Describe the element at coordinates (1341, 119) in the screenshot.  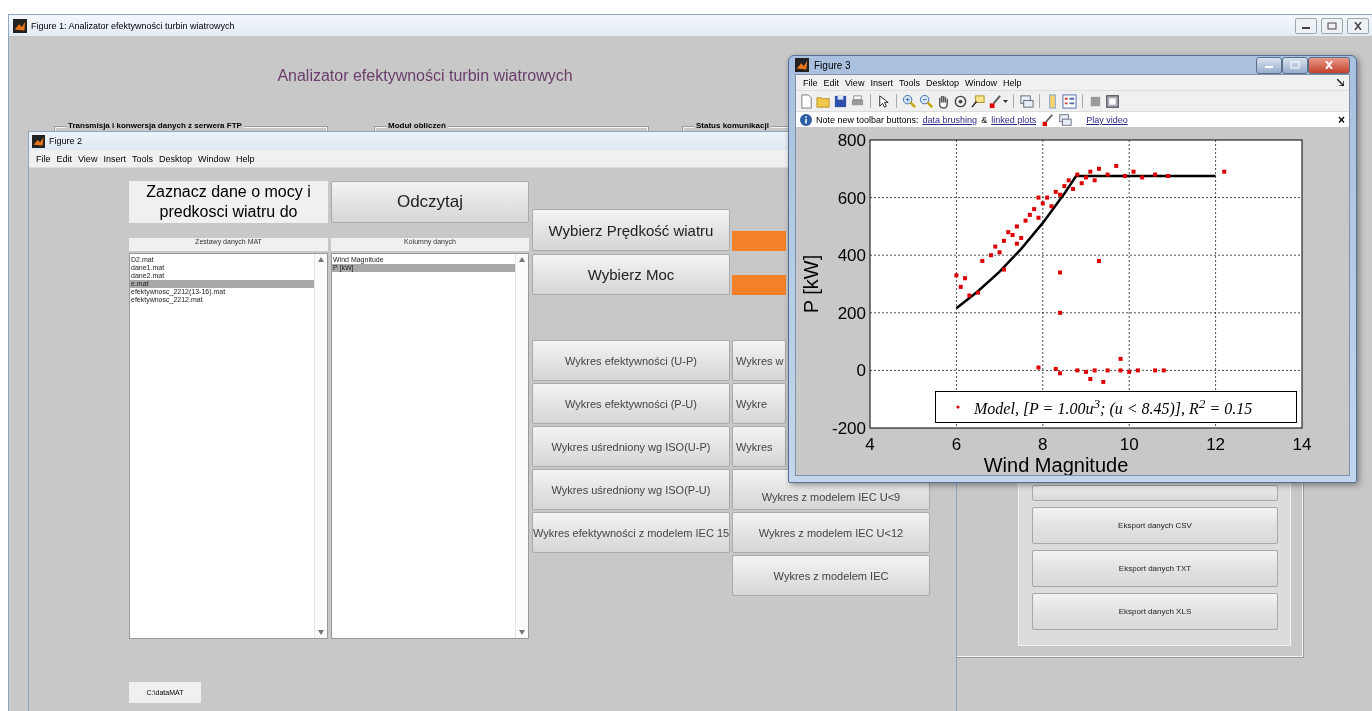
I see `close-button: ×` at that location.